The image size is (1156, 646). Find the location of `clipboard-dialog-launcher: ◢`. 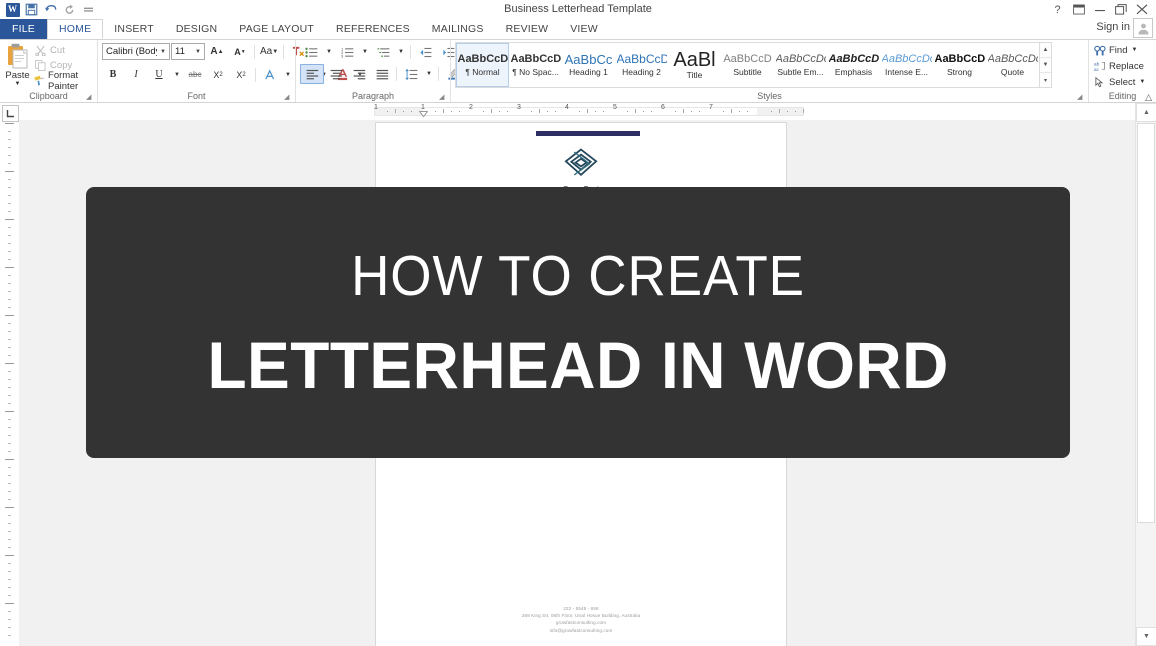

clipboard-dialog-launcher: ◢ is located at coordinates (90, 98).